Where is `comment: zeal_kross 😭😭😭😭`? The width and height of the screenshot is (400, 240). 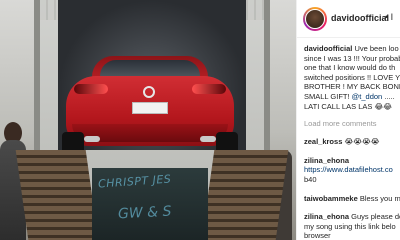
comment: zeal_kross 😭😭😭😭 is located at coordinates (352, 142).